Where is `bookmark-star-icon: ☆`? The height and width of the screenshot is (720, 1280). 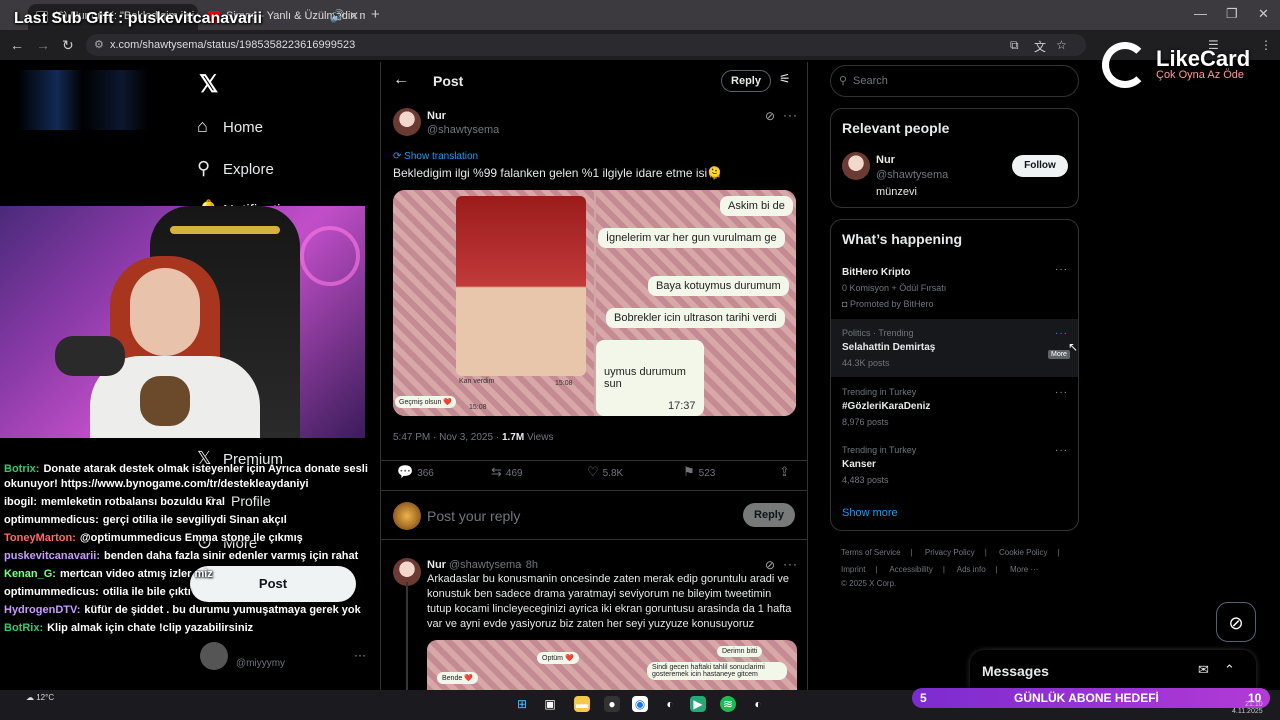
bookmark-star-icon: ☆ is located at coordinates (1061, 45).